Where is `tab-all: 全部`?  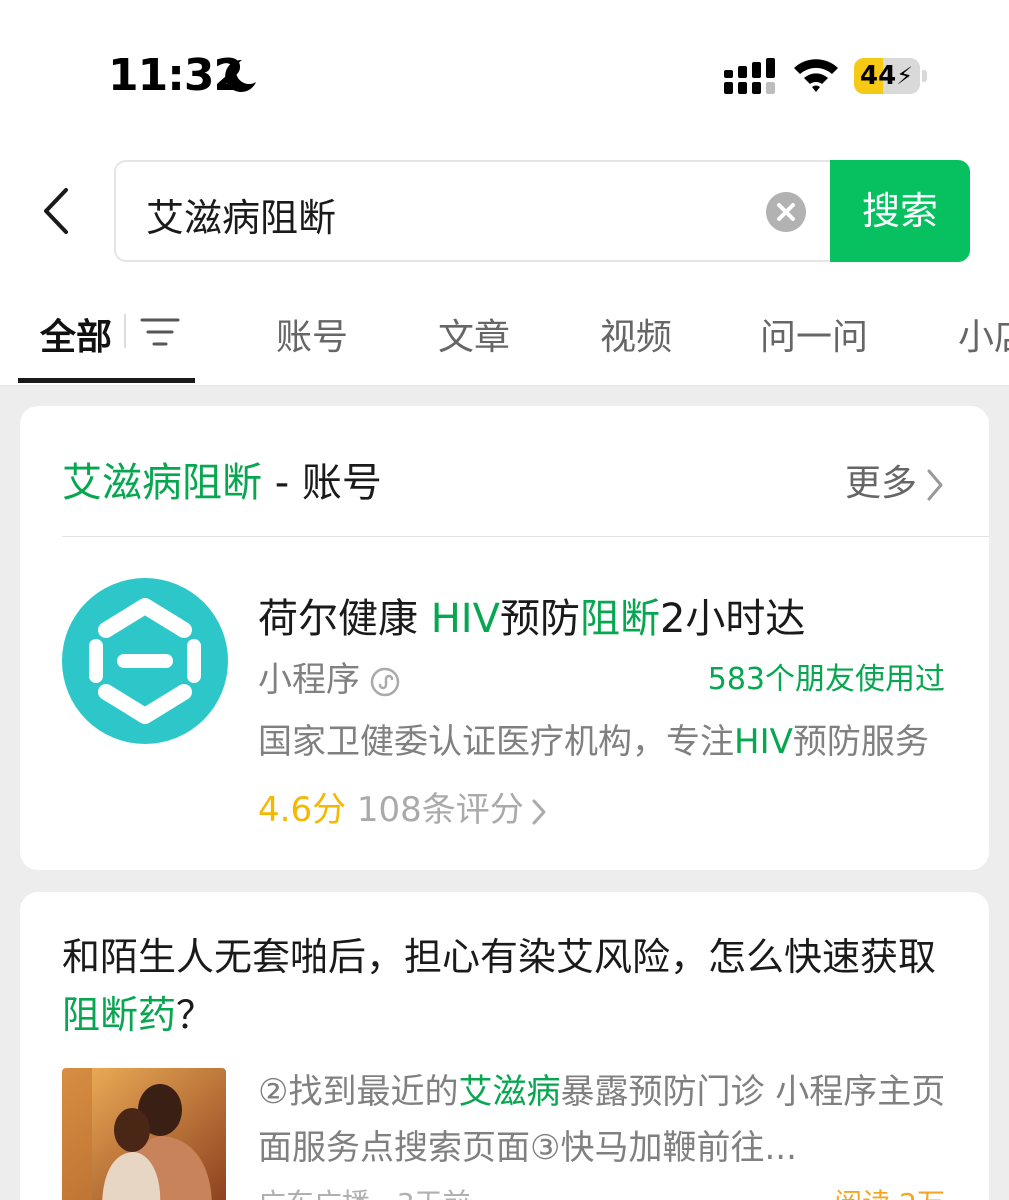 tab-all: 全部 is located at coordinates (76, 334).